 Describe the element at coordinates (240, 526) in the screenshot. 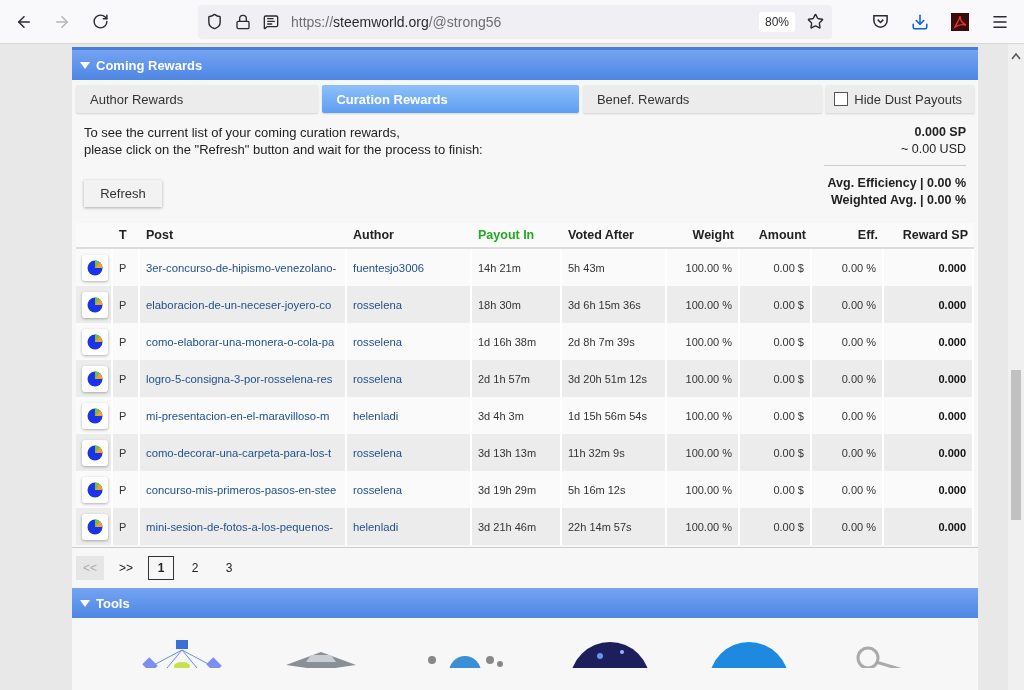

I see `post-link: mini-sesion-de-fotos-a-los-pequenos-` at that location.